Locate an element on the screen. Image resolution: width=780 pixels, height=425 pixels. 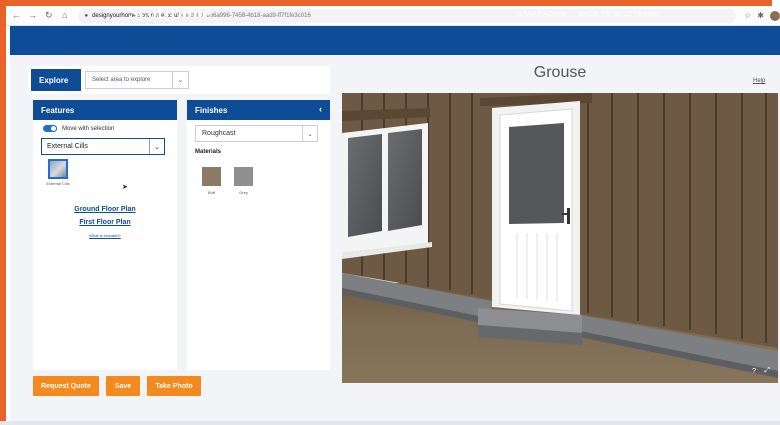
profile-avatar-icon is located at coordinates (775, 15).